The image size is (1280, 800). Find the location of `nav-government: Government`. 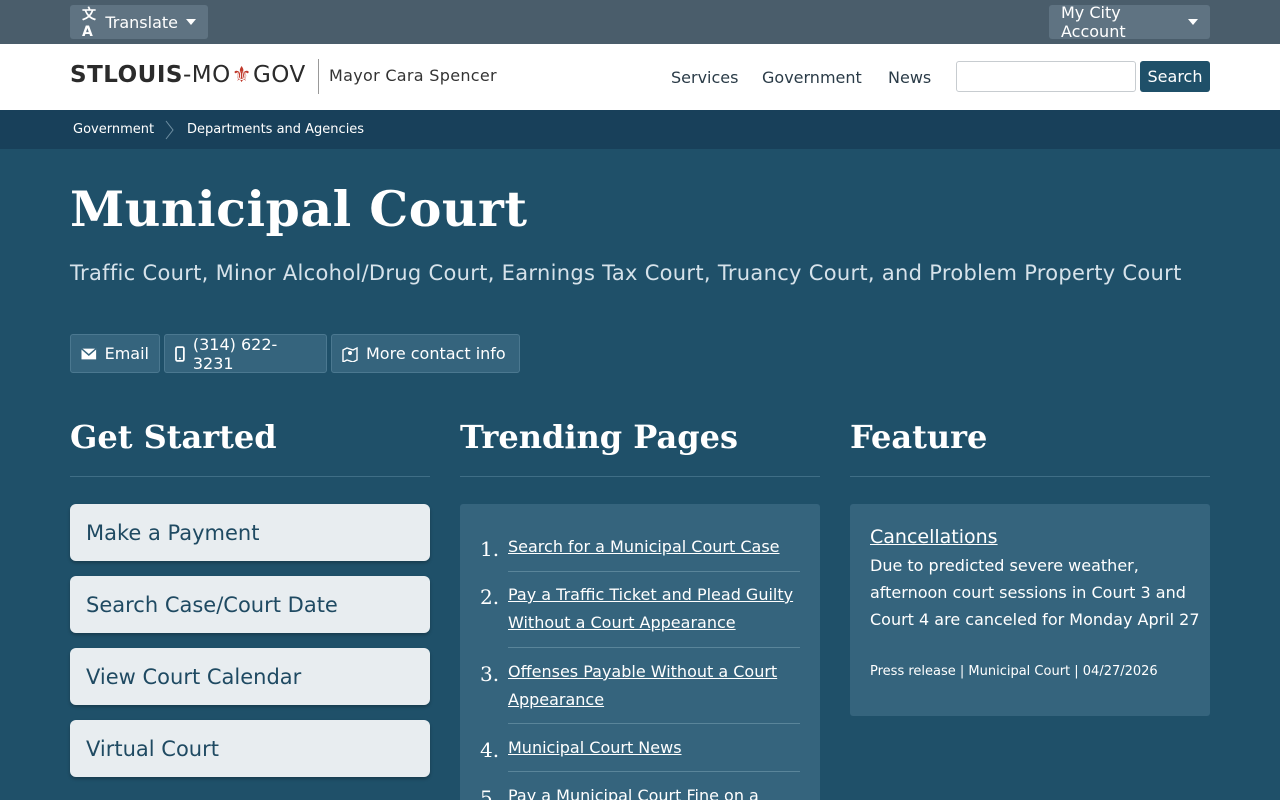

nav-government: Government is located at coordinates (812, 77).